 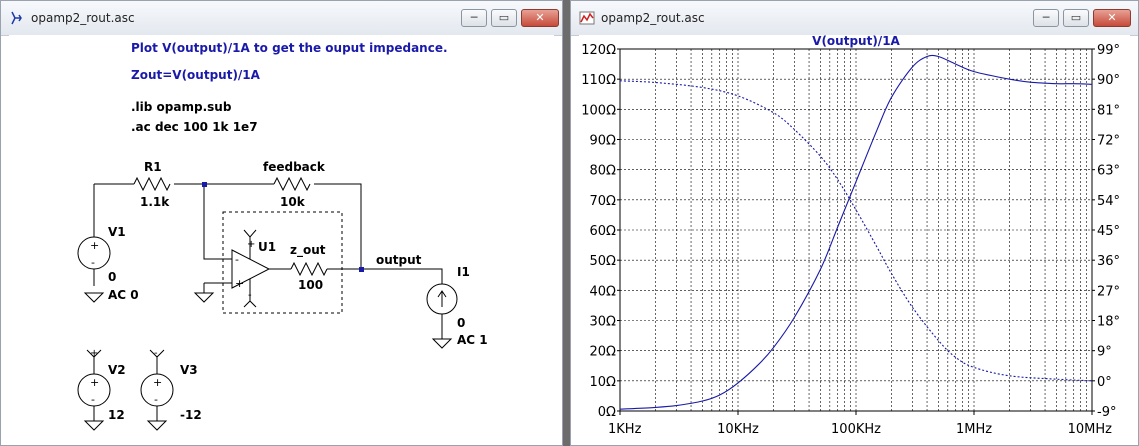 I want to click on y-left-tick-label: 20Ω, so click(x=603, y=352).